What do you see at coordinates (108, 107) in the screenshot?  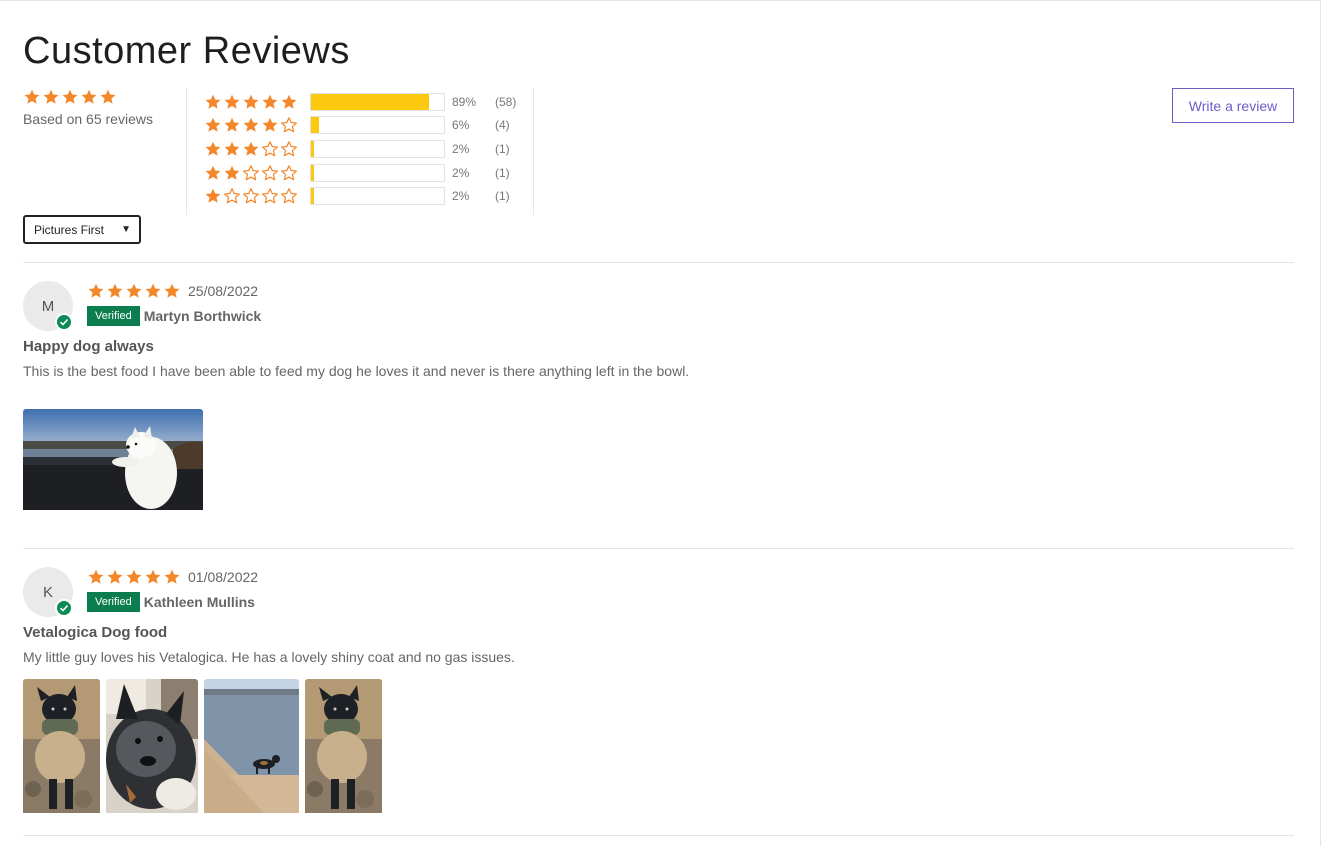 I see `rating-summary: Based on 65 reviews` at bounding box center [108, 107].